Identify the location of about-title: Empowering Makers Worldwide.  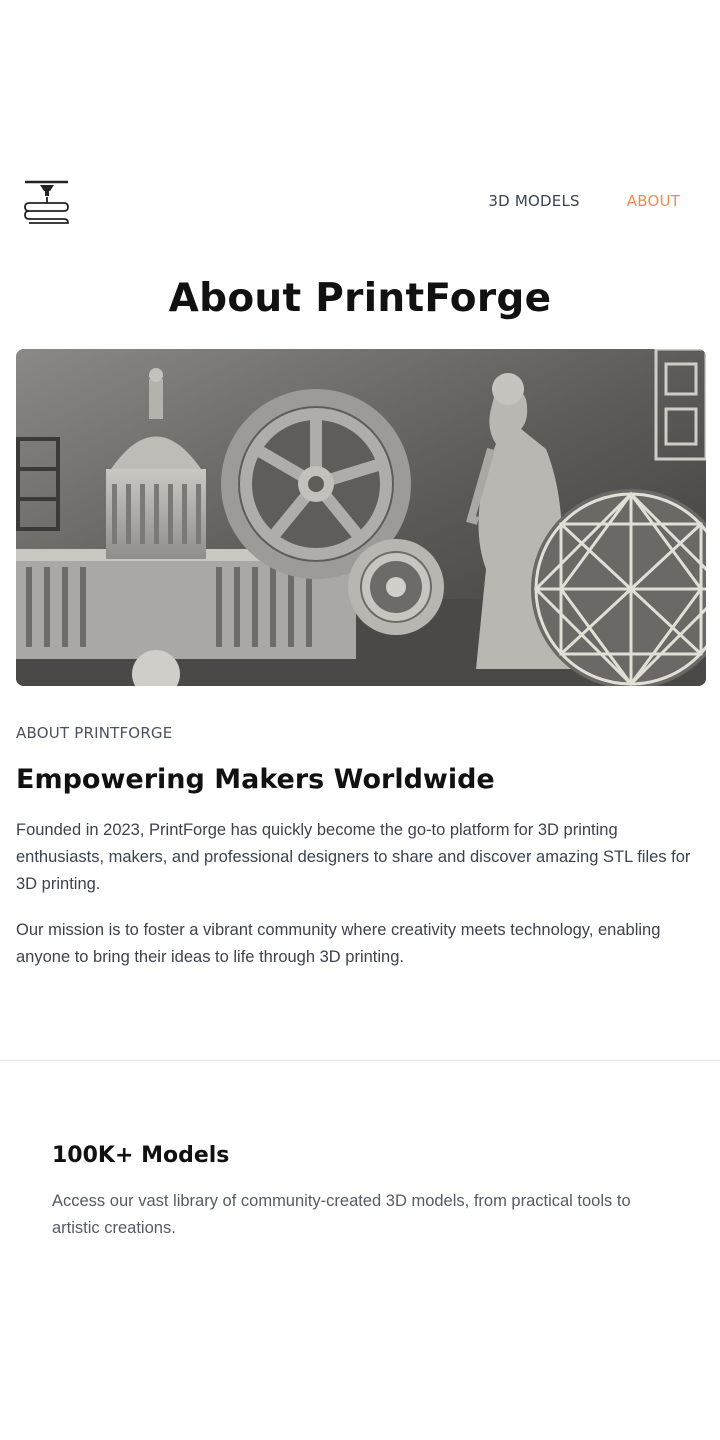
(255, 779).